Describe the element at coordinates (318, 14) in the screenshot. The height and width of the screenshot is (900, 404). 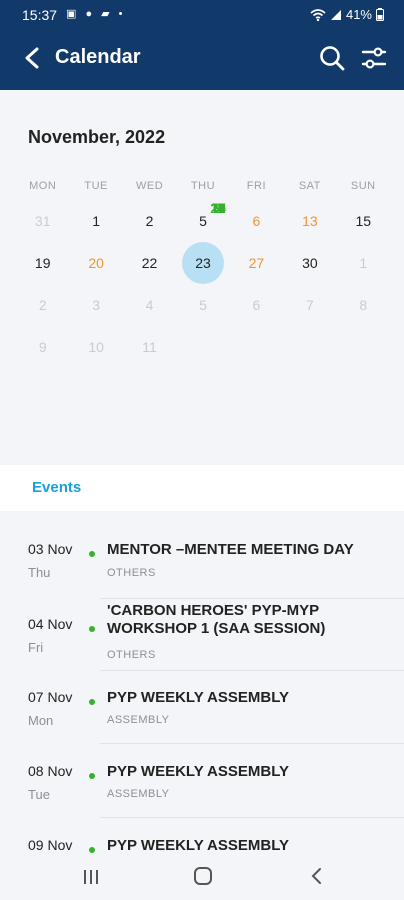
I see `wifi-icon` at that location.